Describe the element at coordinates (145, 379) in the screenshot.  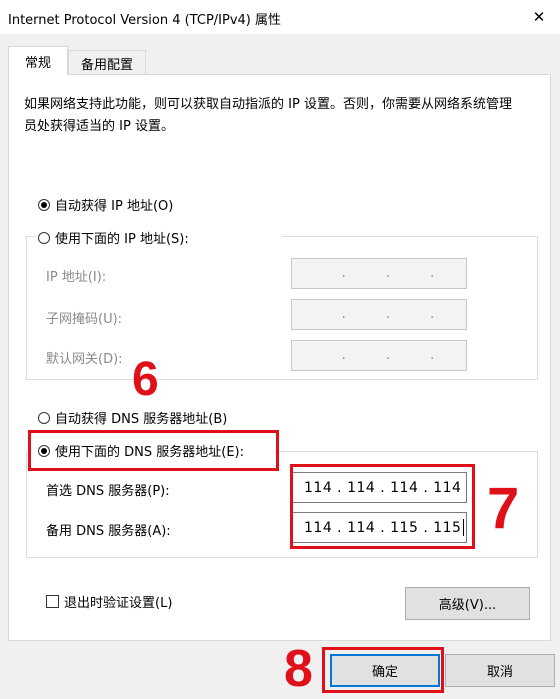
I see `annotation-step-6: 6` at that location.